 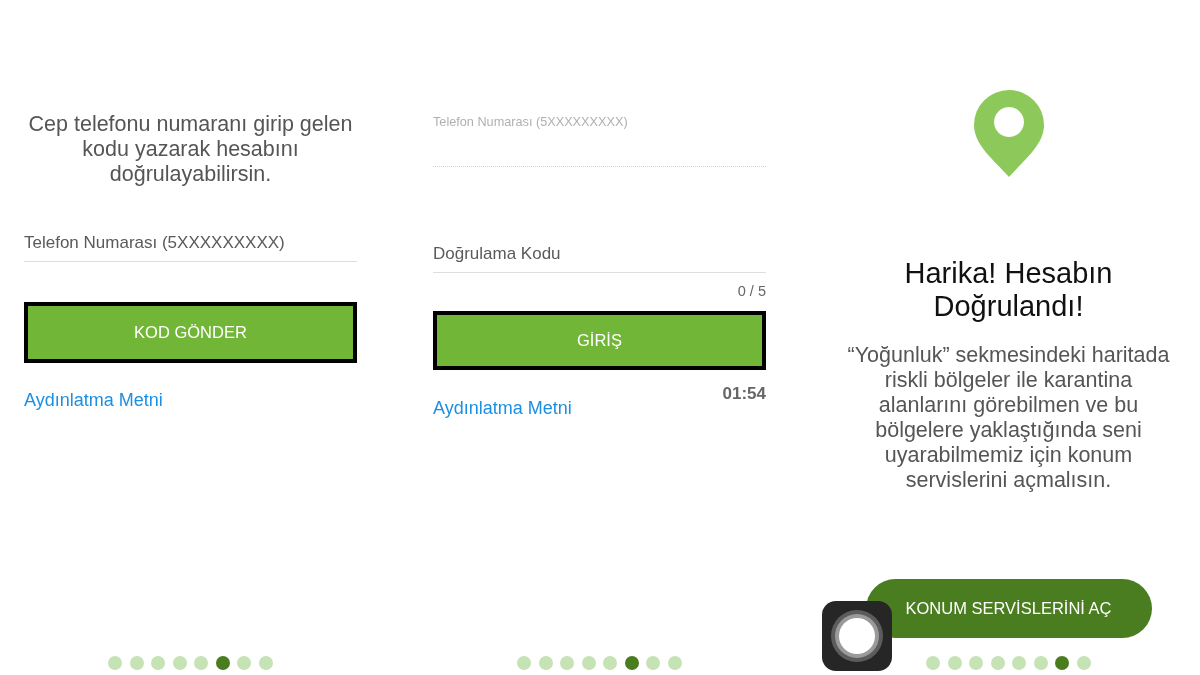 What do you see at coordinates (190, 246) in the screenshot?
I see `input-field: Telefon Numarası (5XXXXXXXXX)` at bounding box center [190, 246].